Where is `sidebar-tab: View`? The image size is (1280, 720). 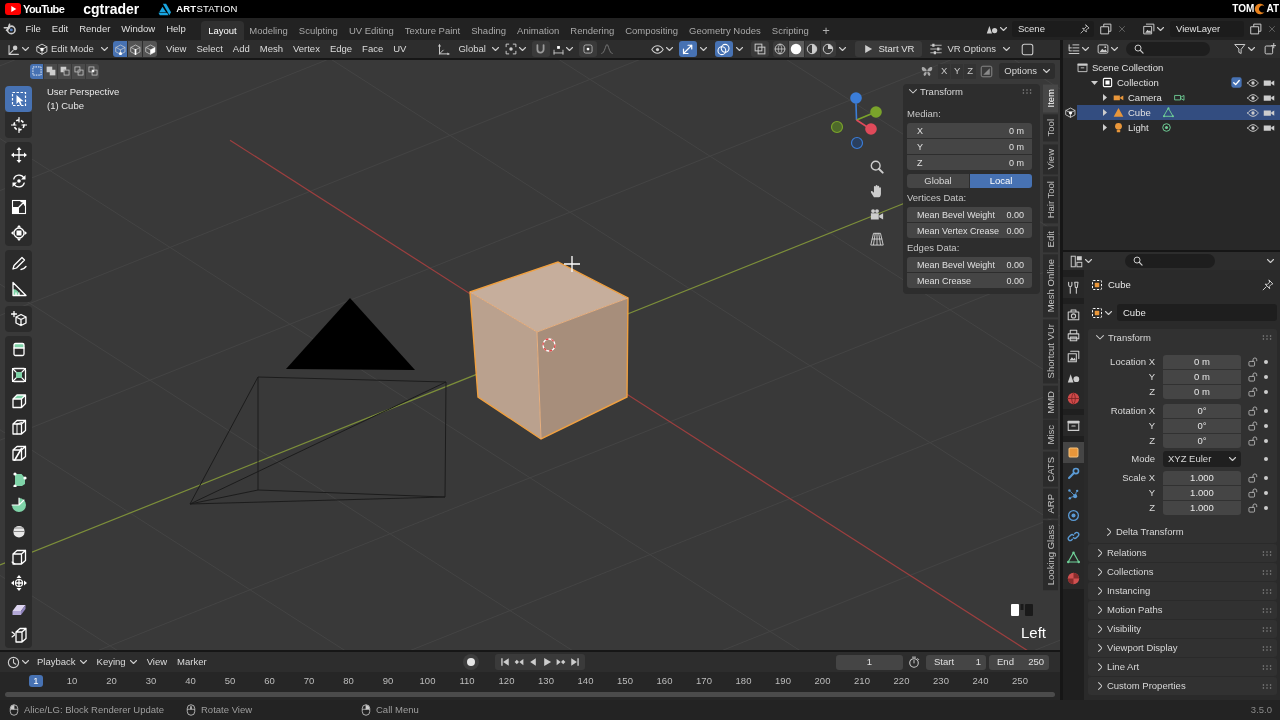
sidebar-tab: View is located at coordinates (1050, 159).